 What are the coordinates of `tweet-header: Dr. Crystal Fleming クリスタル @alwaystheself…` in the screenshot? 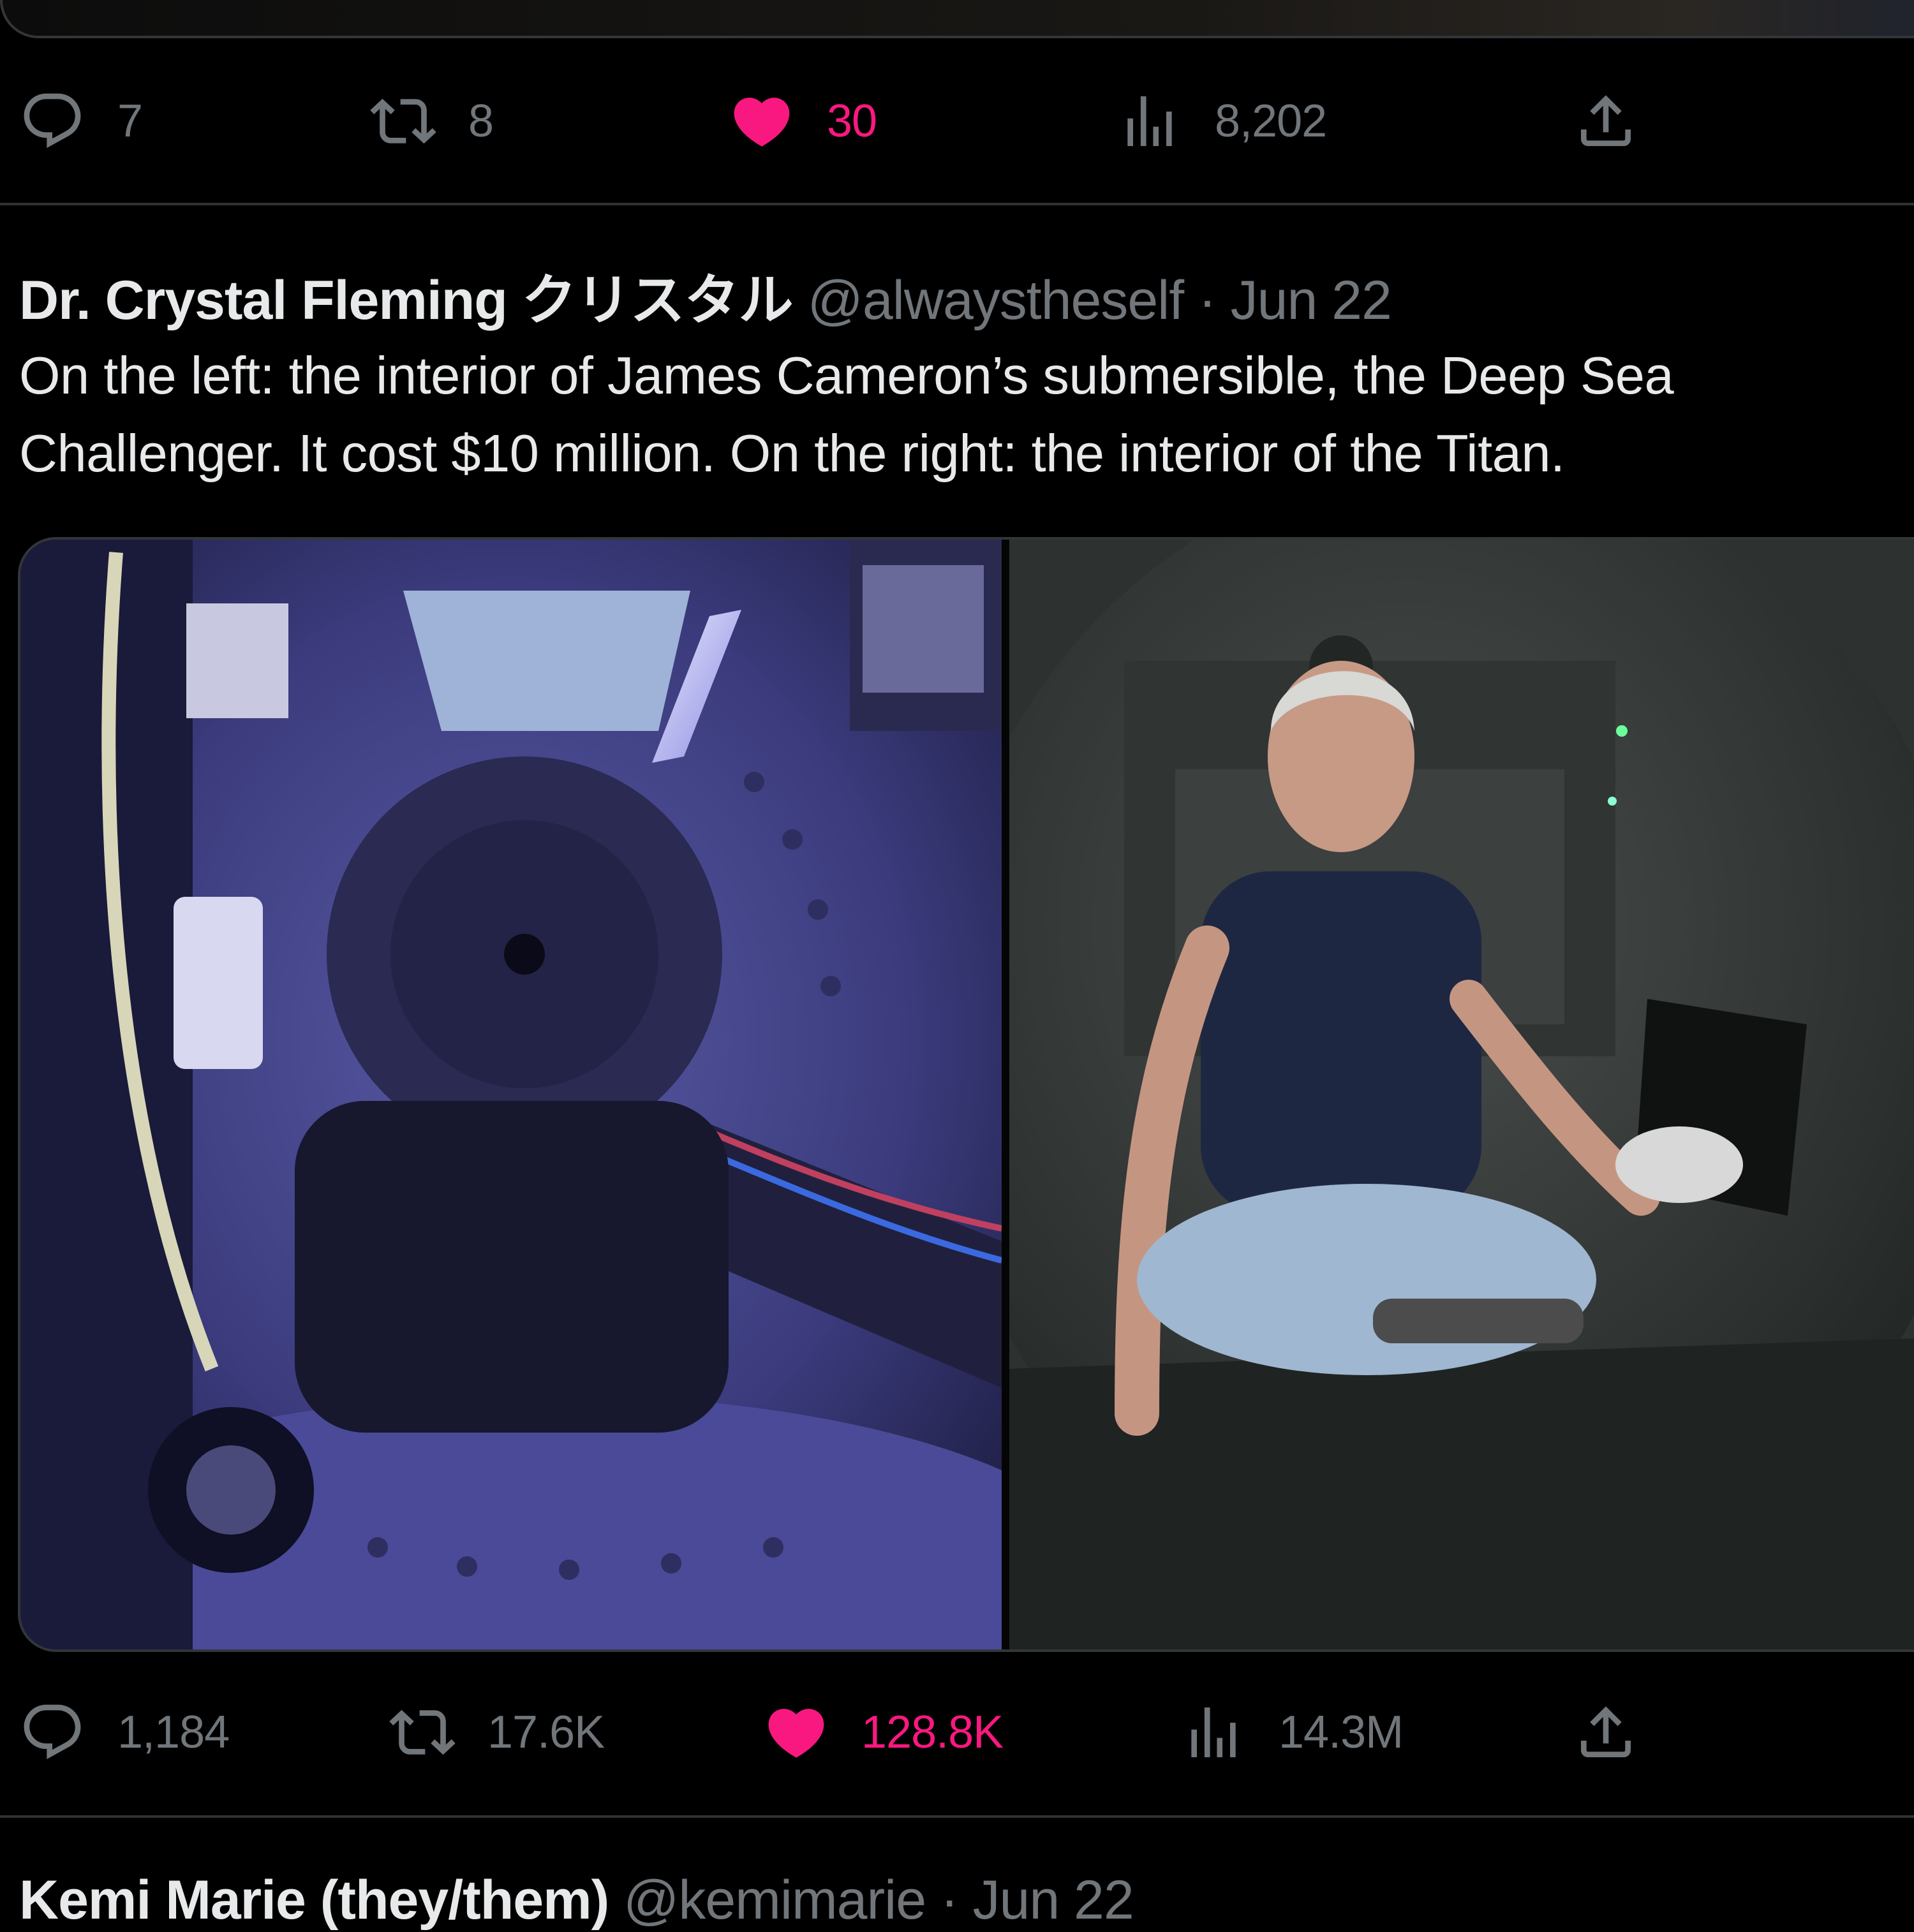 It's located at (705, 295).